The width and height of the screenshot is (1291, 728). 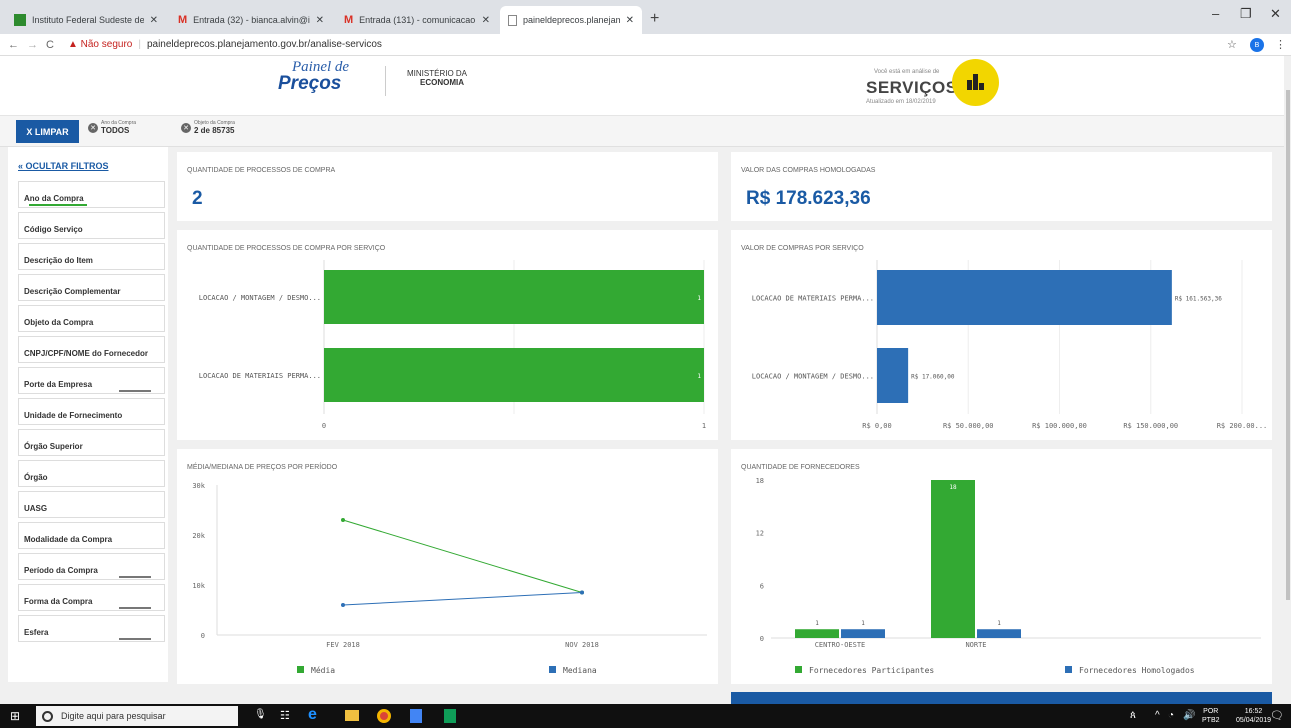 What do you see at coordinates (91, 442) in the screenshot?
I see `filter-item: Órgão Superior` at bounding box center [91, 442].